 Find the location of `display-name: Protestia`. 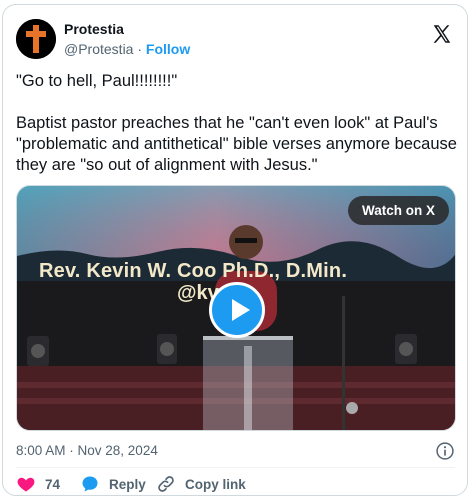

display-name: Protestia is located at coordinates (127, 29).